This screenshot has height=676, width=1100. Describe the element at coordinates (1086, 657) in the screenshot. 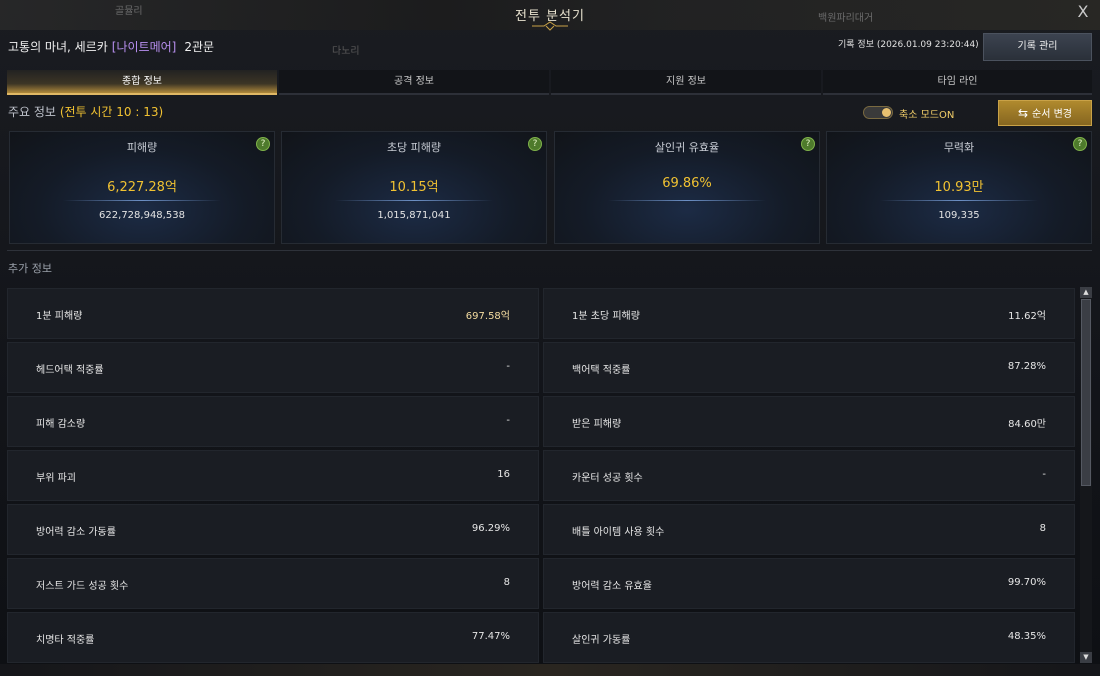

I see `scroll-down-icon: ▼` at that location.